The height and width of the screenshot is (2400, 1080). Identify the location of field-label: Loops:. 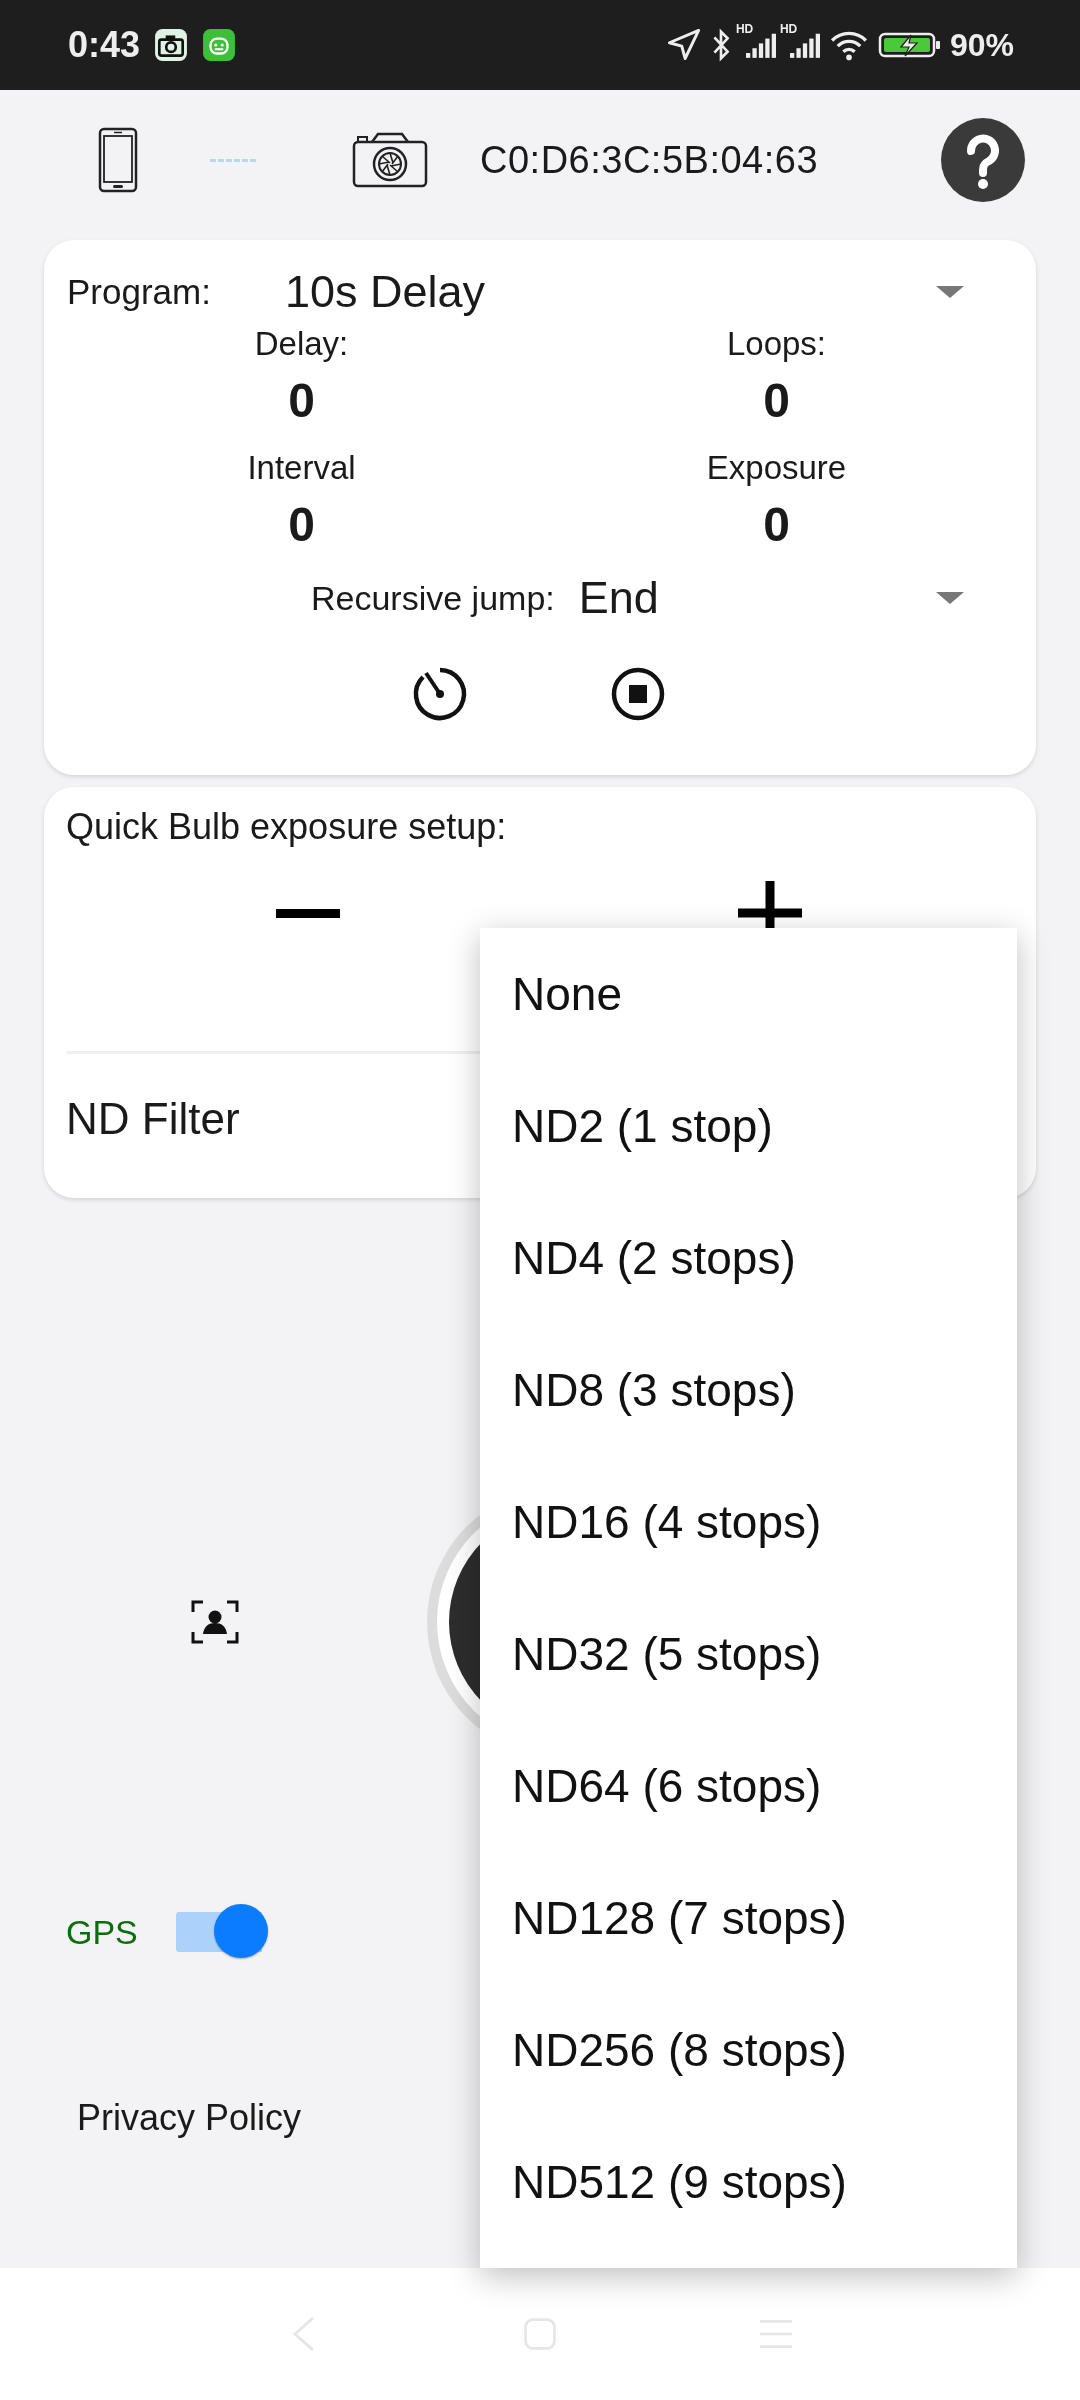
(776, 344).